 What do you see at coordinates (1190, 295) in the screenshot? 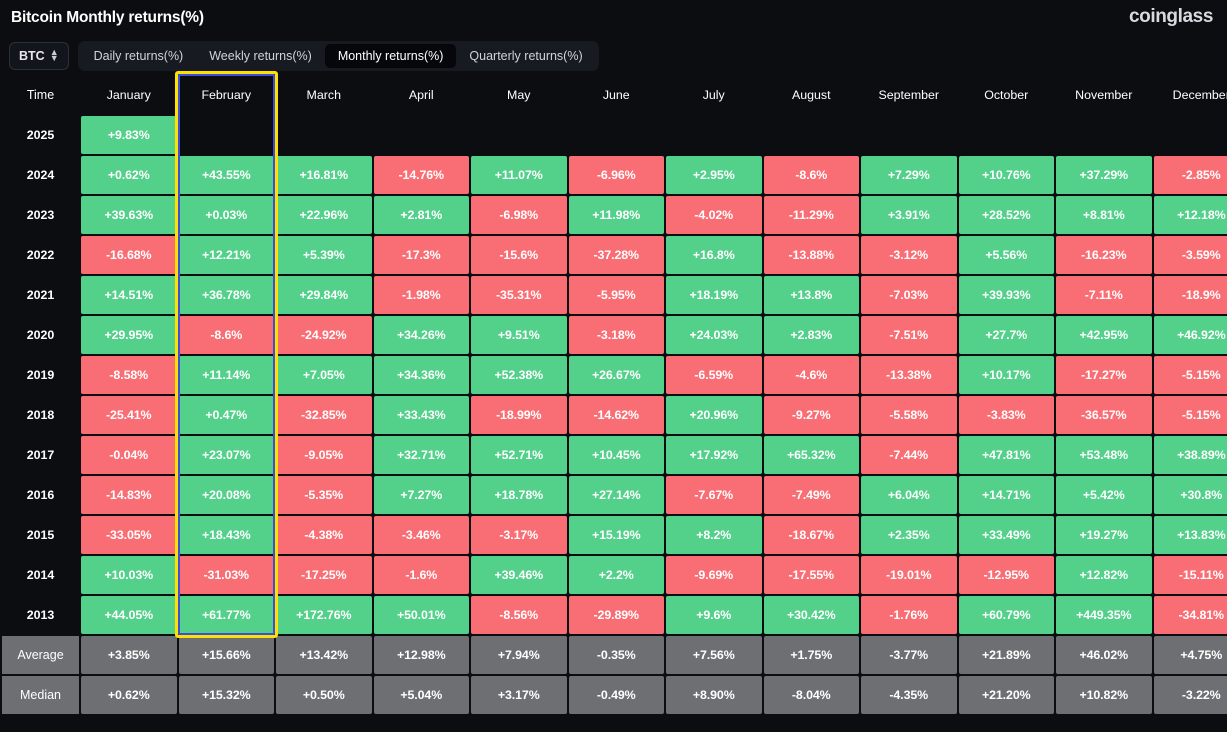
I see `return-cell-2021-december: -18.9%` at bounding box center [1190, 295].